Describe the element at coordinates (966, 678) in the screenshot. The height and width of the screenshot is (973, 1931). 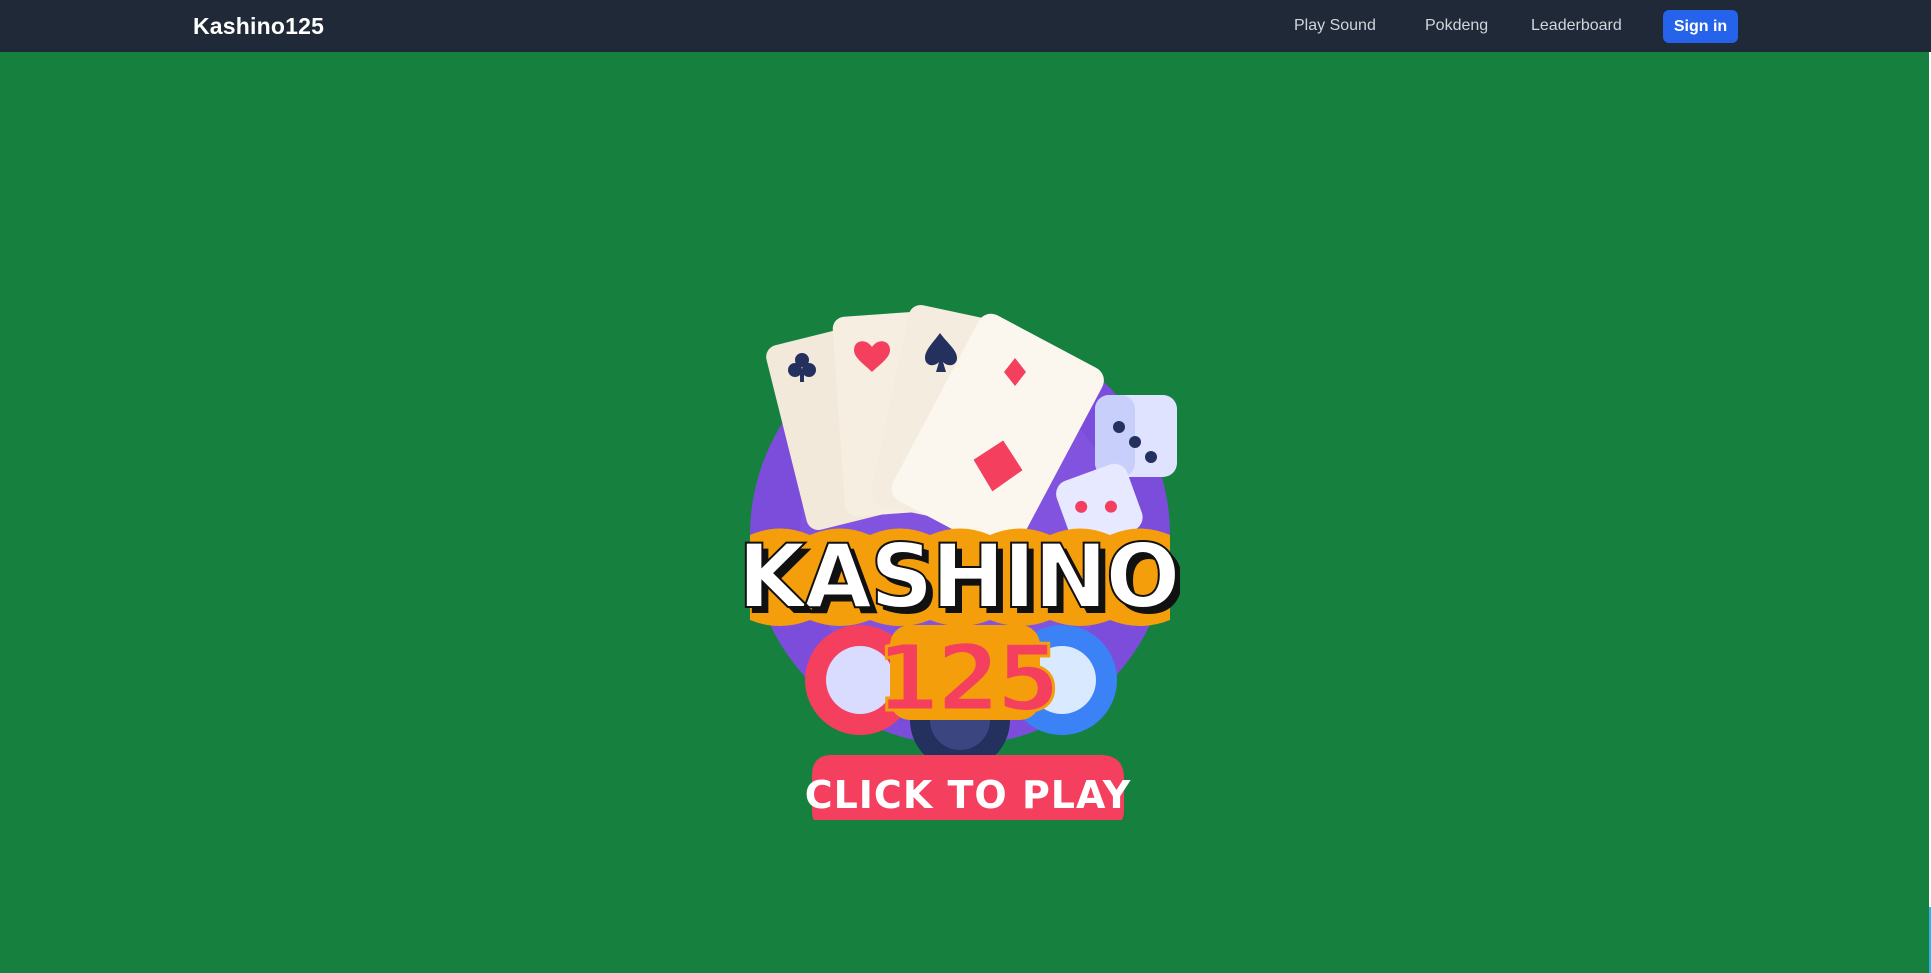
I see `logo-number: 125` at that location.